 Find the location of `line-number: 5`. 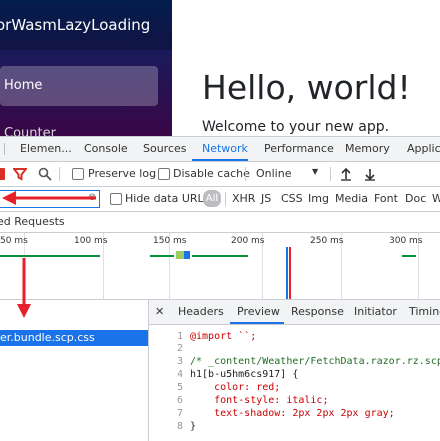

line-number: 5 is located at coordinates (179, 387).